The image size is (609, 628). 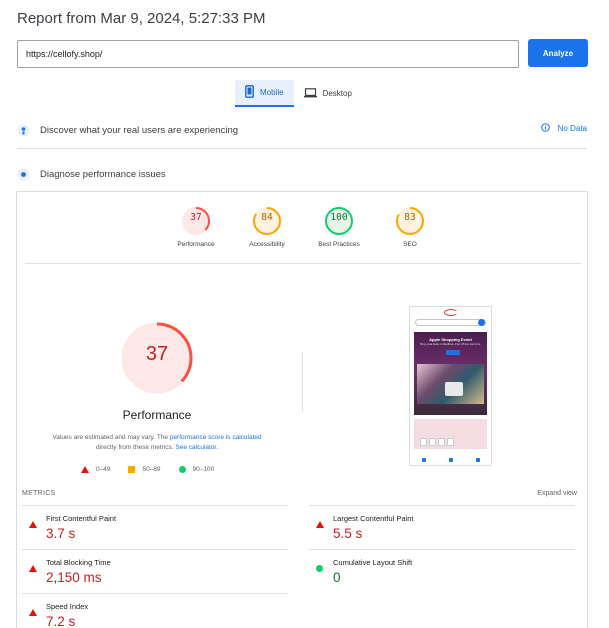 What do you see at coordinates (155, 571) in the screenshot?
I see `metric-total-blocking-time: Total Blocking Time 2,150 ms` at bounding box center [155, 571].